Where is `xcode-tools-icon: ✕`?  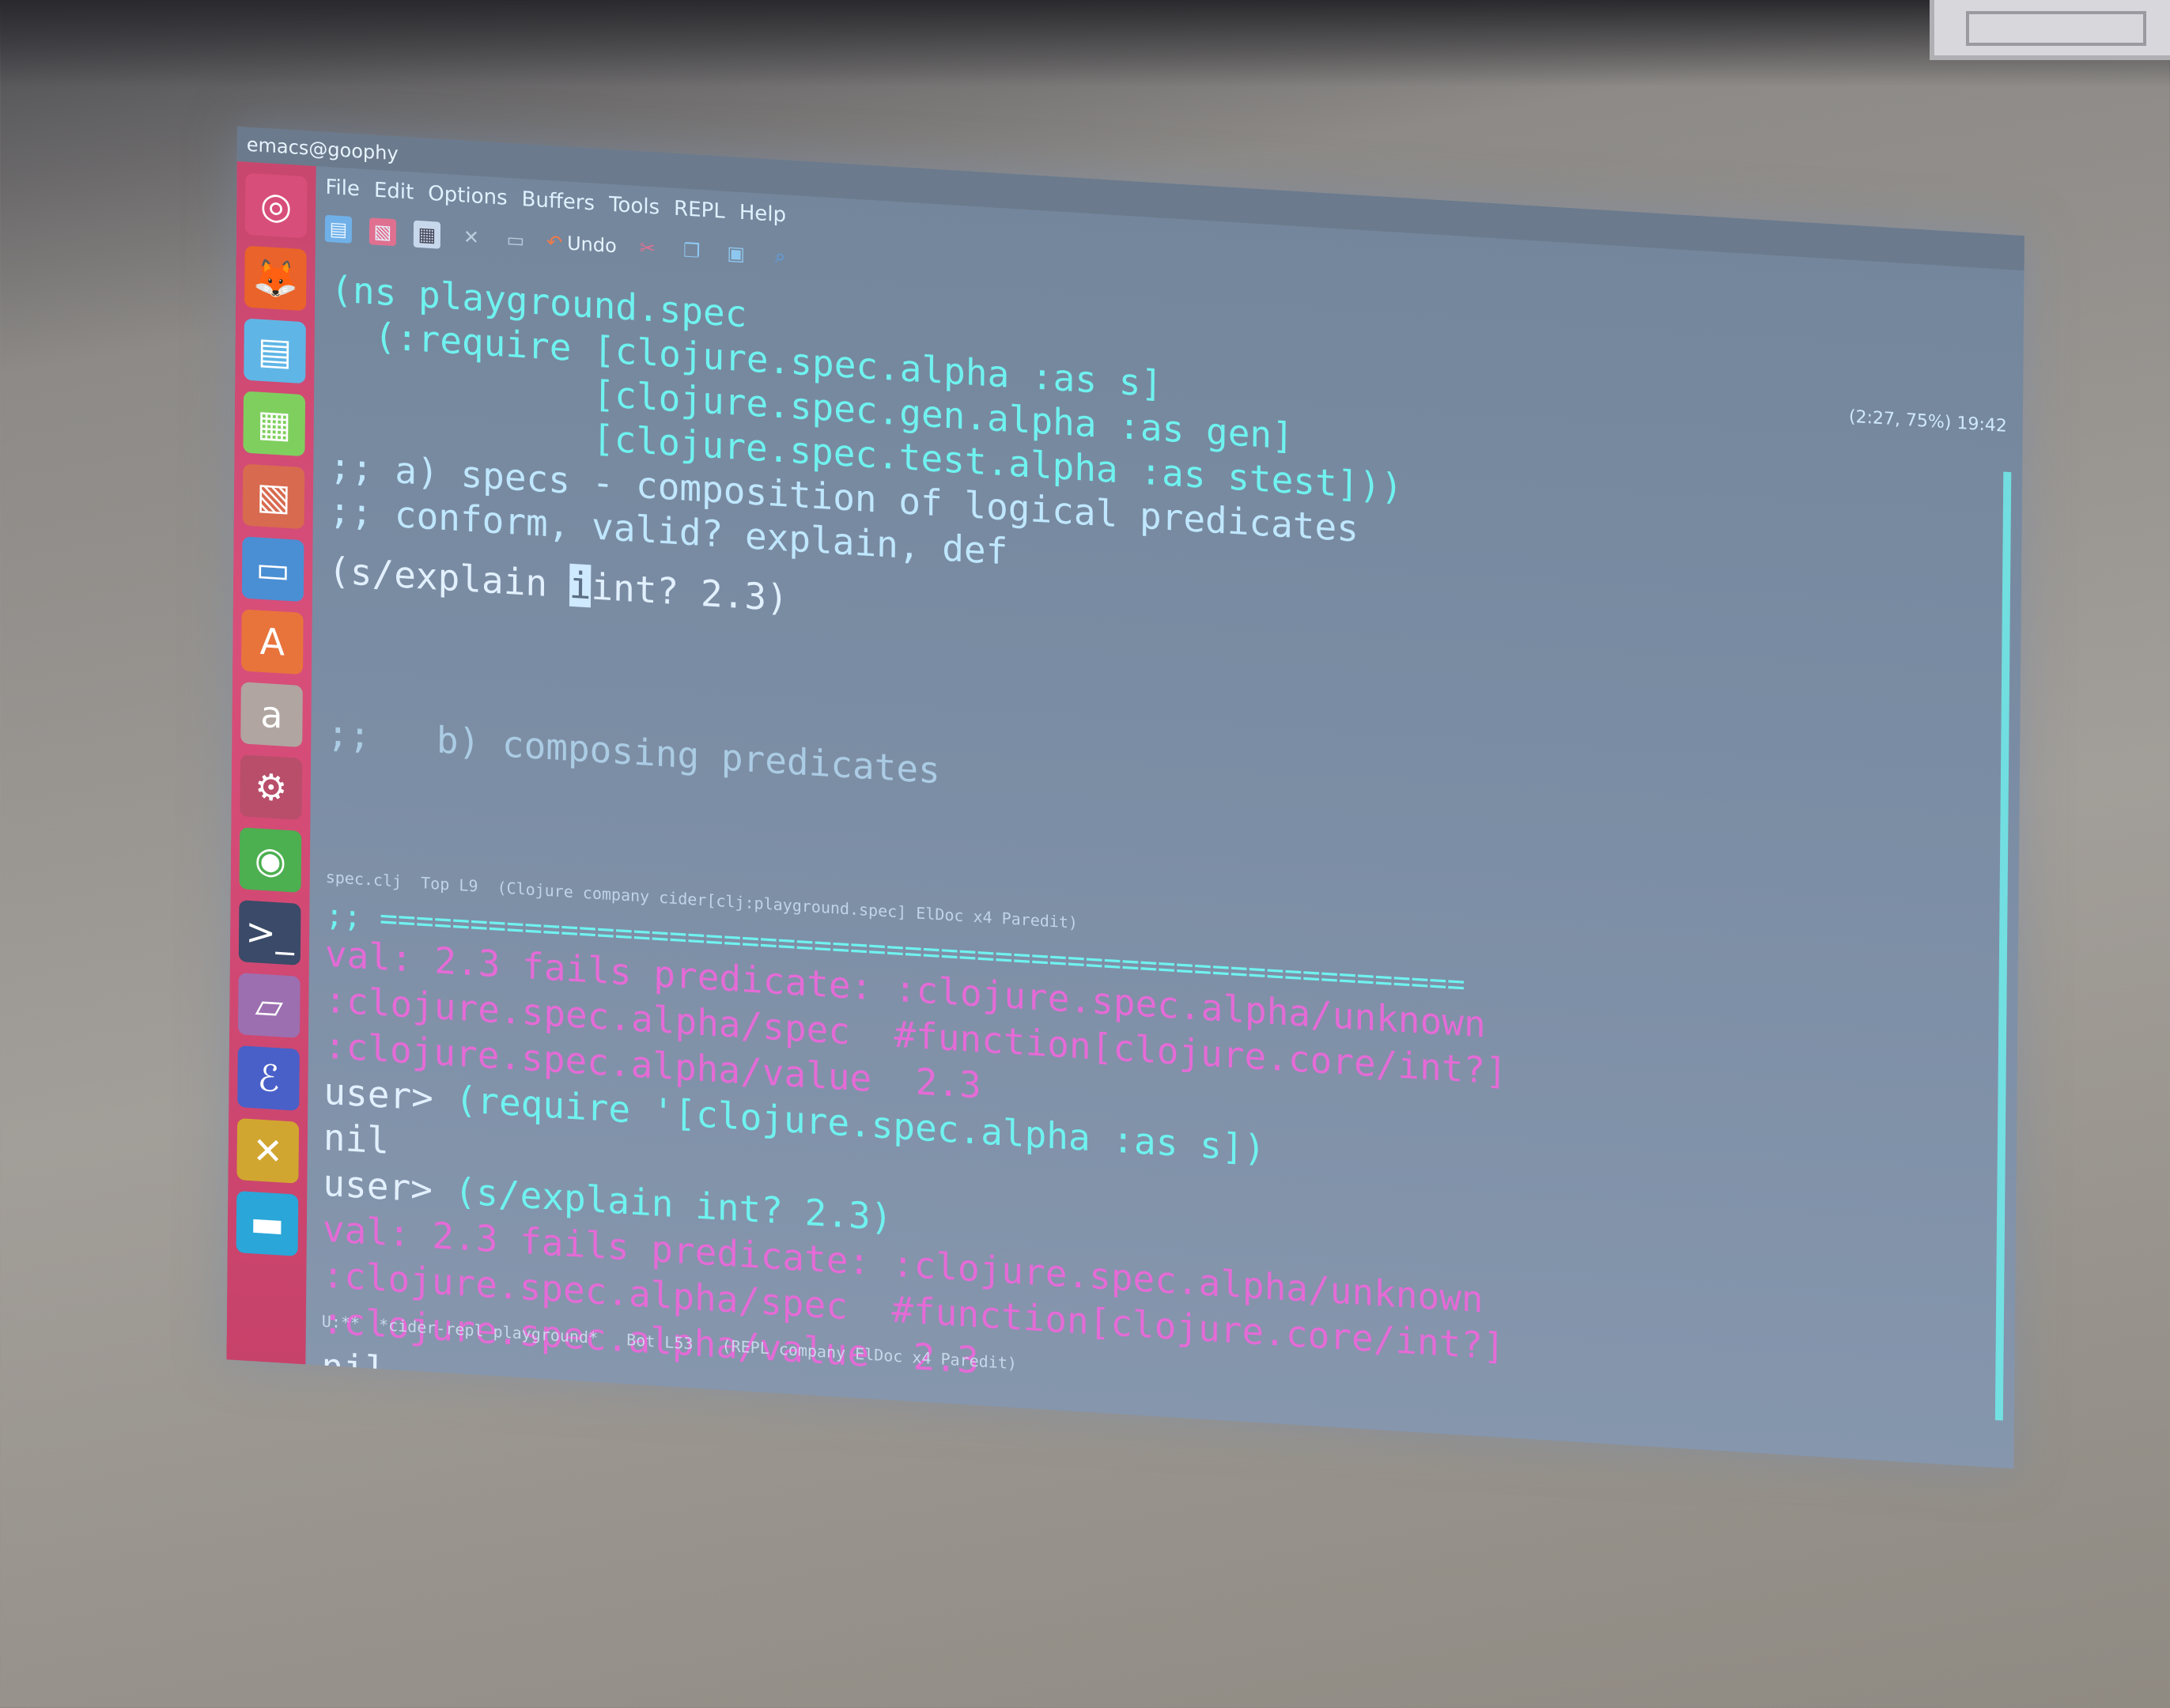
xcode-tools-icon: ✕ is located at coordinates (268, 1151).